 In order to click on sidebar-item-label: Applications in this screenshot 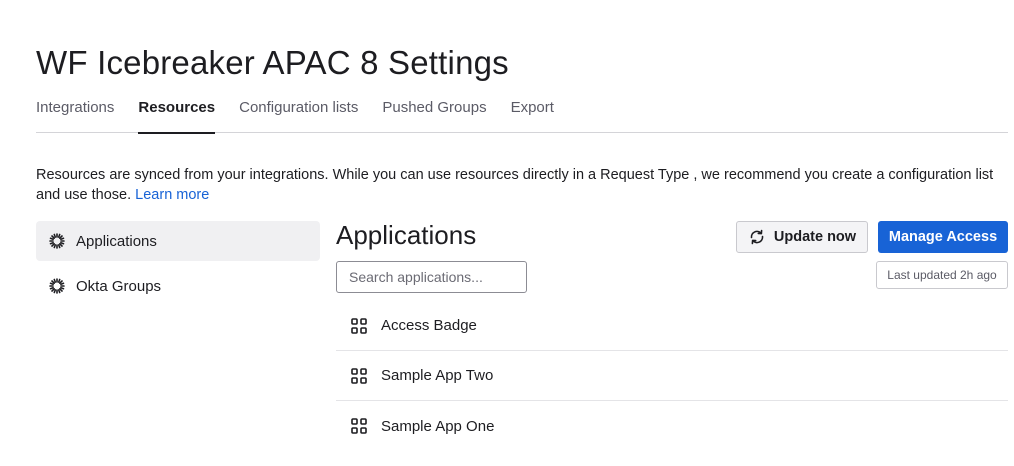, I will do `click(116, 241)`.